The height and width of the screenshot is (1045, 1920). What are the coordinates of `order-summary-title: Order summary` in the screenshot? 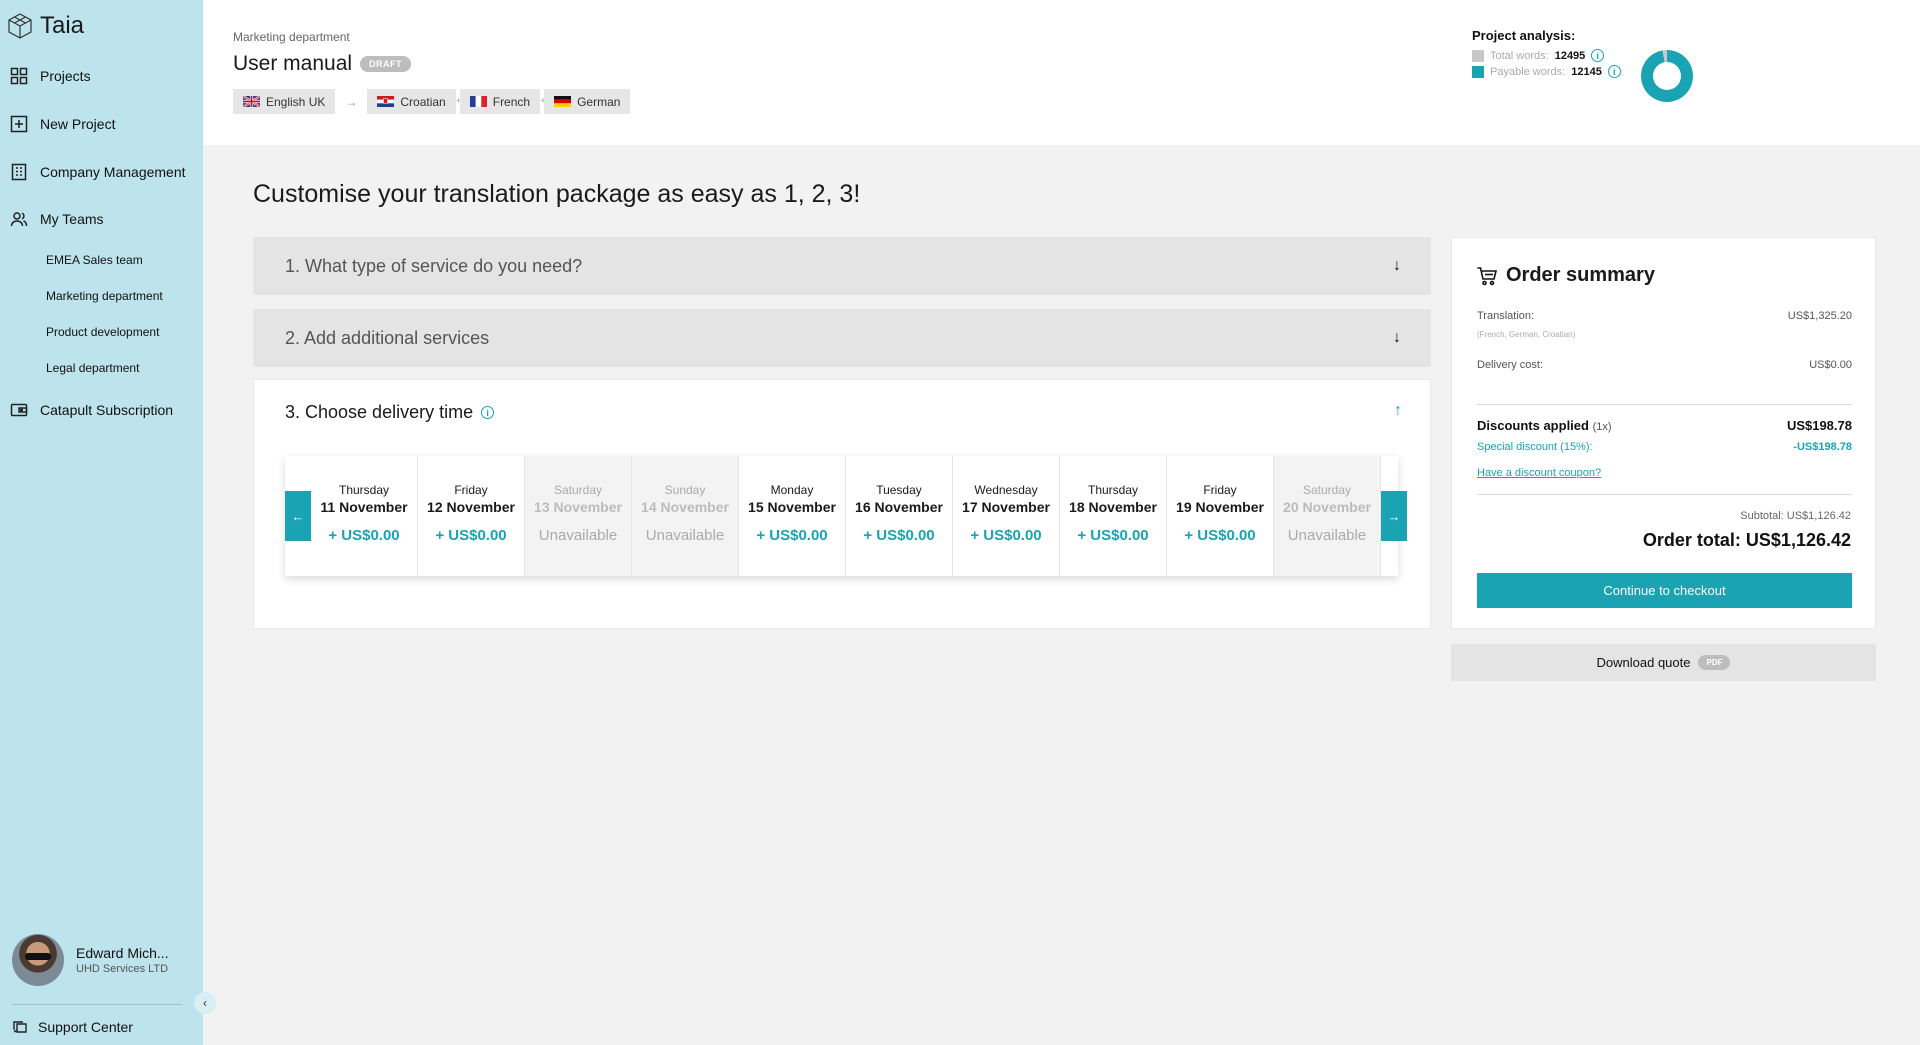 It's located at (1565, 275).